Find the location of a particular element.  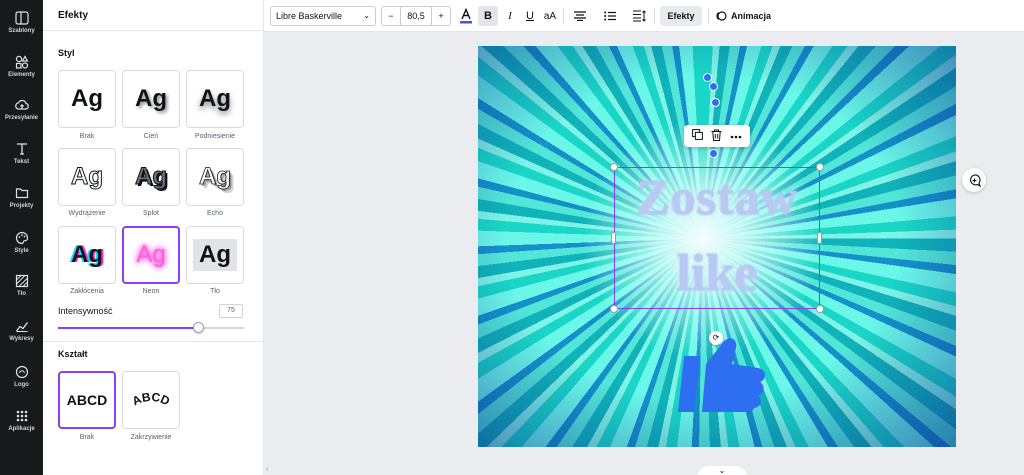

bold-icon: B is located at coordinates (488, 16).